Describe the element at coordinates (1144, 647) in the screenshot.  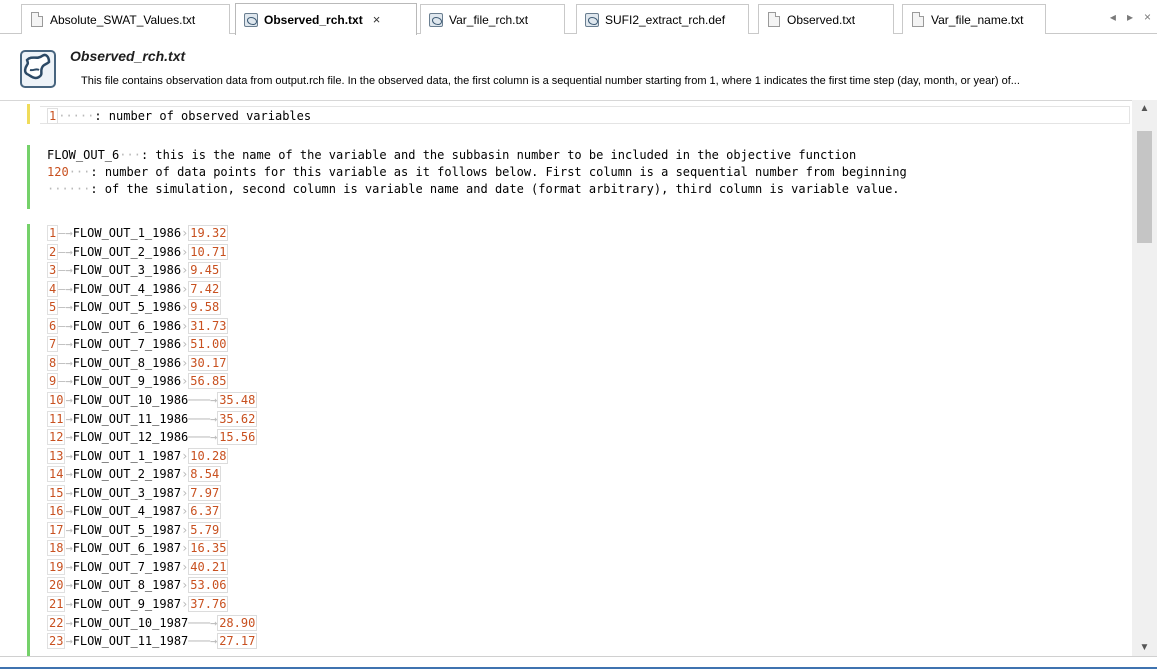
I see `scroll-down-icon: ▼` at that location.